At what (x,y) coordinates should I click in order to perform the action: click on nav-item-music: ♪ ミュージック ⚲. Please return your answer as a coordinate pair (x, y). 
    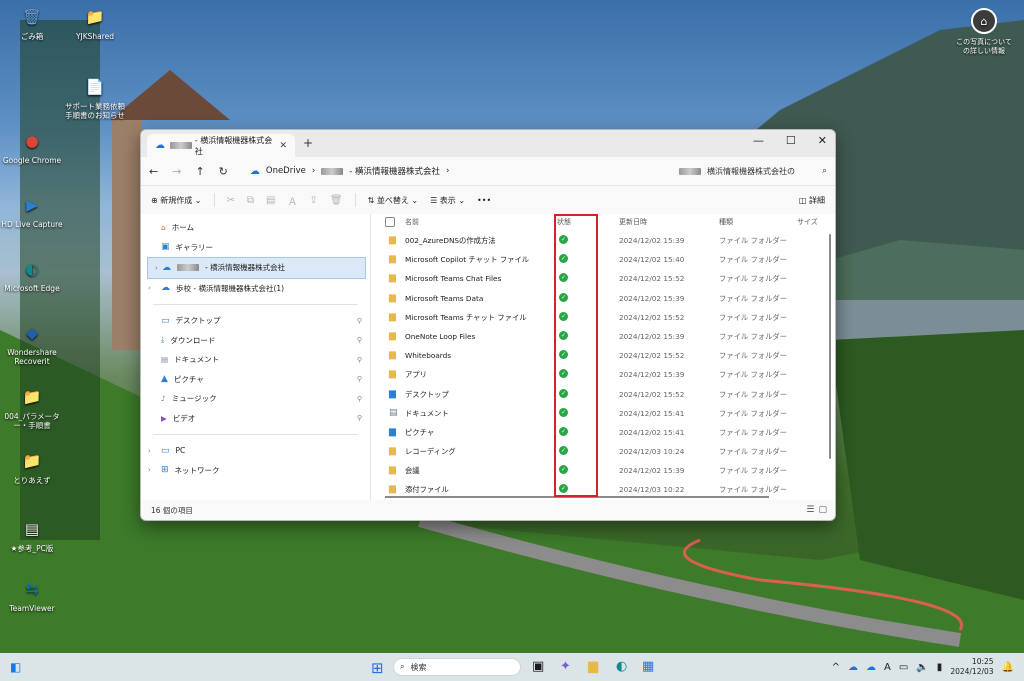
    Looking at the image, I should click on (255, 399).